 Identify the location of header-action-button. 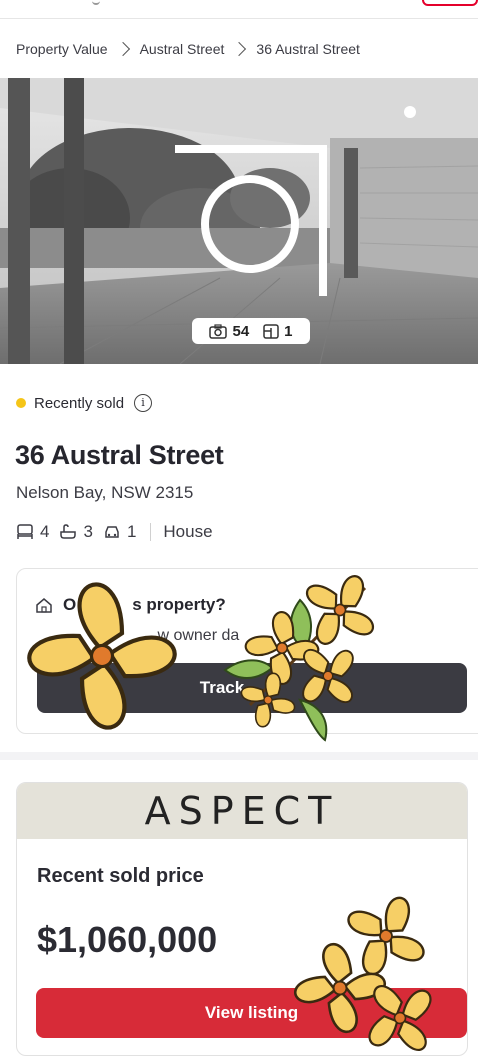
(450, 3).